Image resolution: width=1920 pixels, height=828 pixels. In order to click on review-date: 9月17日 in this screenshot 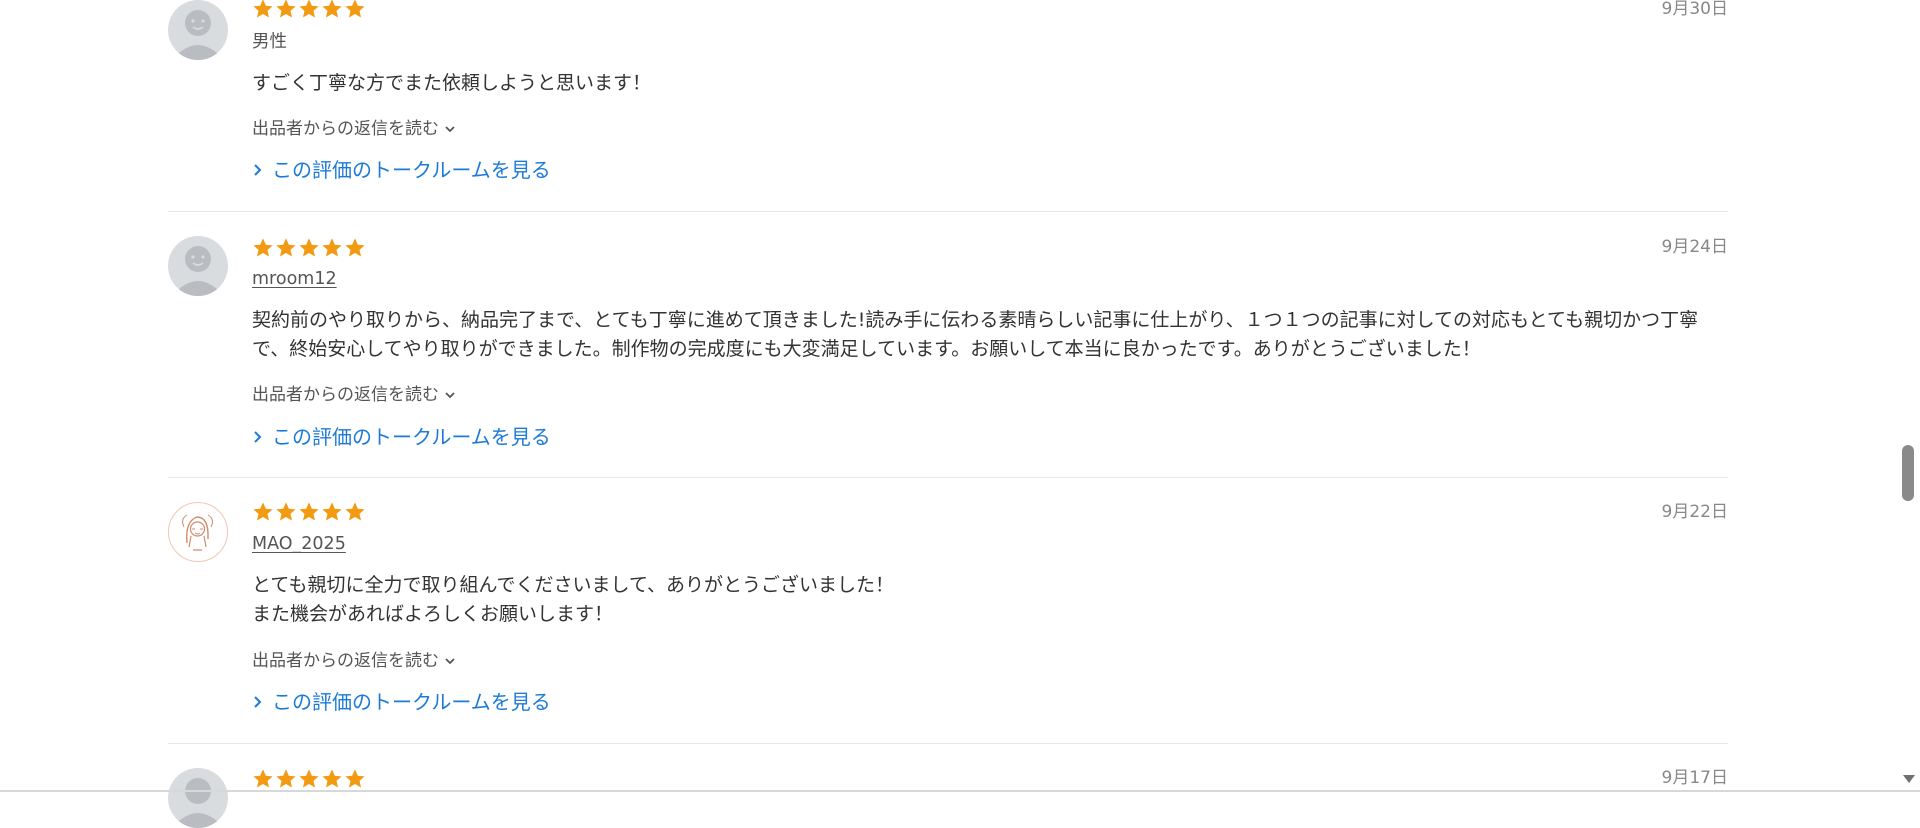, I will do `click(1694, 778)`.